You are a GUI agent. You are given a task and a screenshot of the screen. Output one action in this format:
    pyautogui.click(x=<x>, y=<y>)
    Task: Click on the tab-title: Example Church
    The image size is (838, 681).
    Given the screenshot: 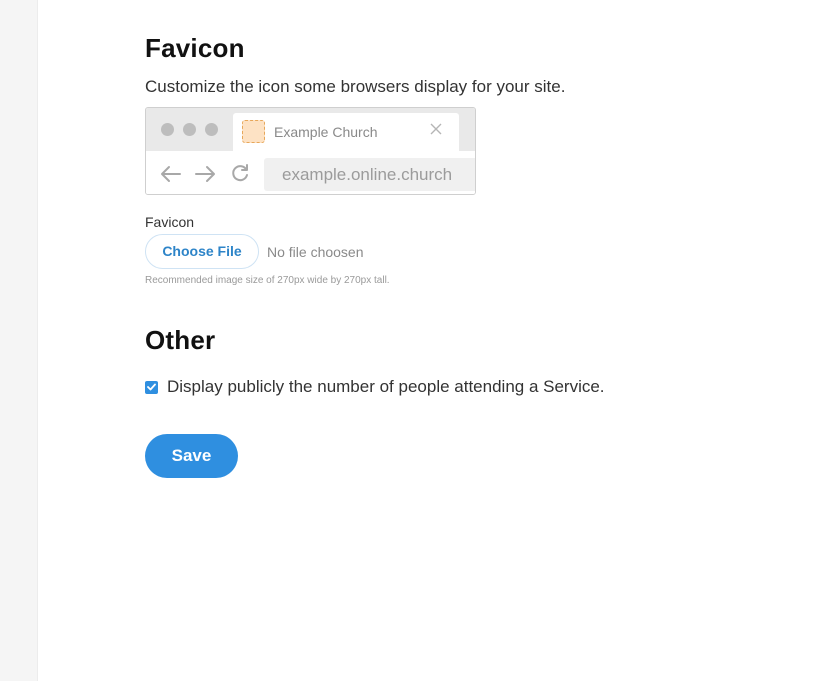 What is the action you would take?
    pyautogui.click(x=326, y=132)
    